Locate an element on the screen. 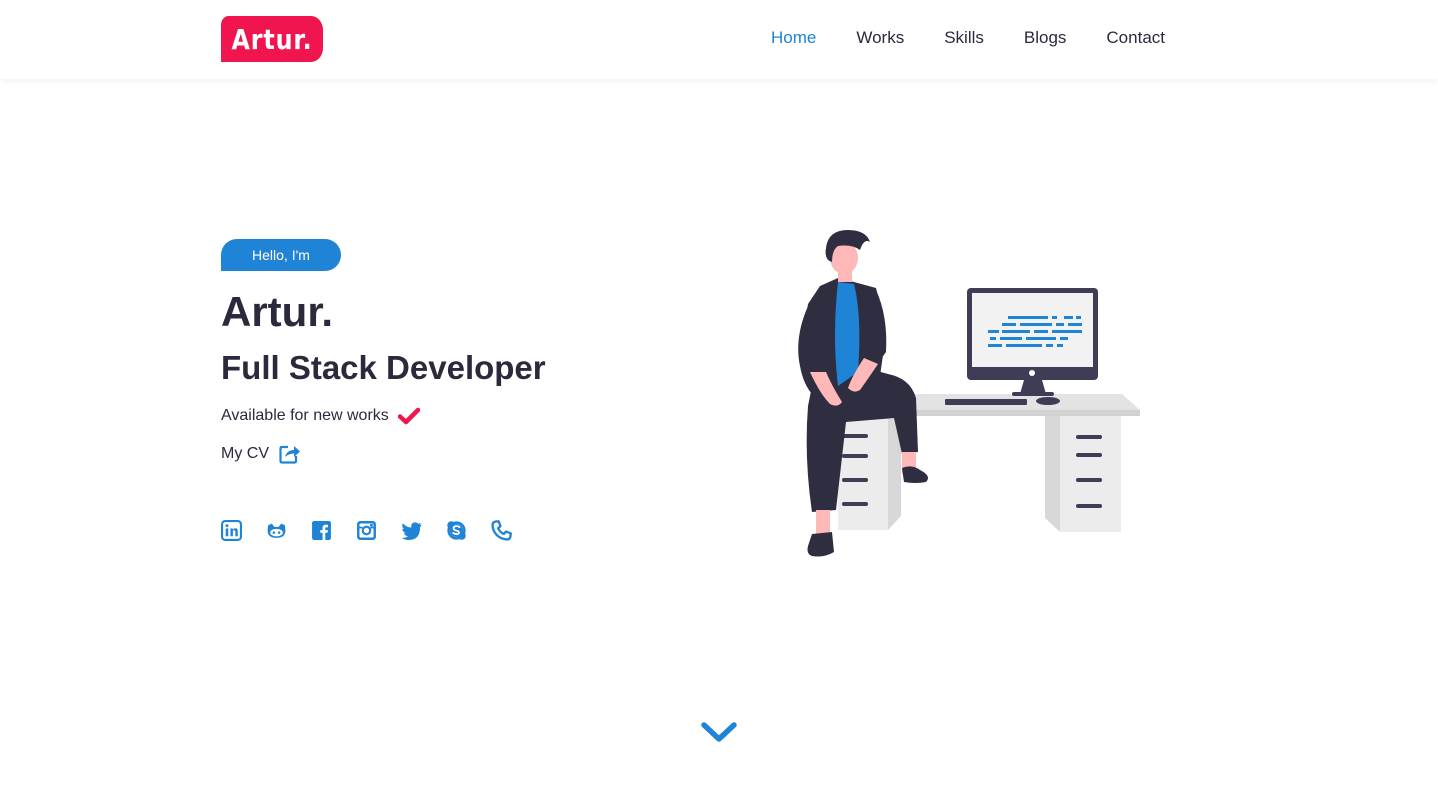 Image resolution: width=1438 pixels, height=787 pixels. github-icon is located at coordinates (276, 530).